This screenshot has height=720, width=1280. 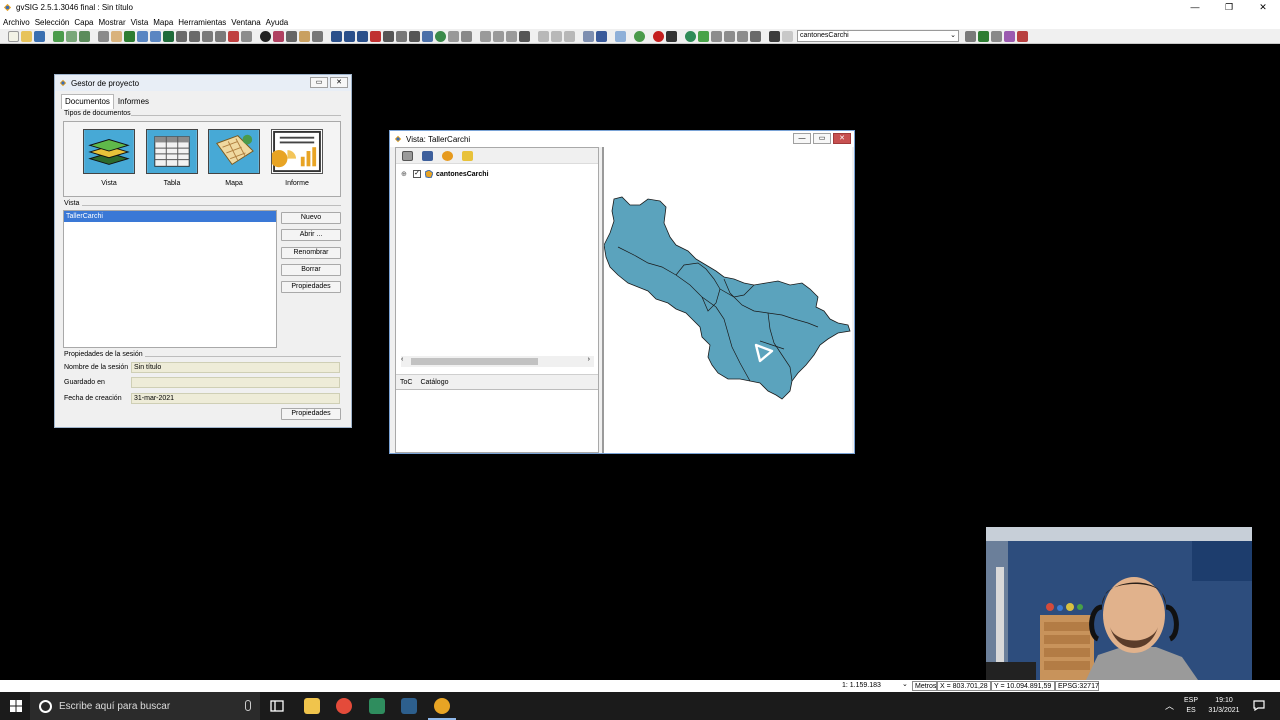 What do you see at coordinates (511, 36) in the screenshot?
I see `table-link-icon` at bounding box center [511, 36].